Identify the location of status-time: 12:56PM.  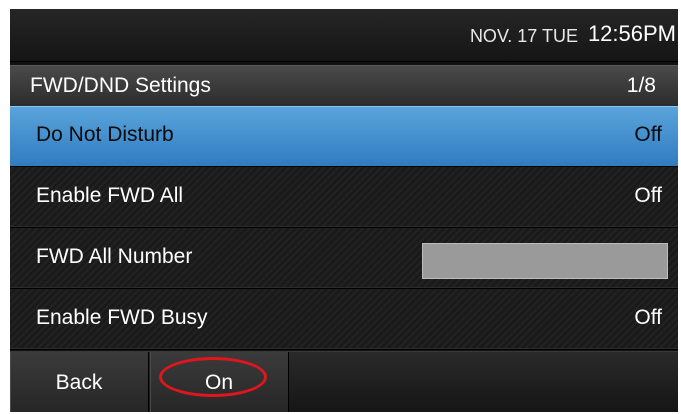
(631, 33).